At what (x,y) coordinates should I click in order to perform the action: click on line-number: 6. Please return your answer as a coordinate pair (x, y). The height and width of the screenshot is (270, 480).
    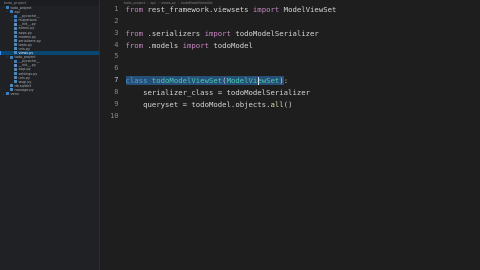
    Looking at the image, I should click on (116, 68).